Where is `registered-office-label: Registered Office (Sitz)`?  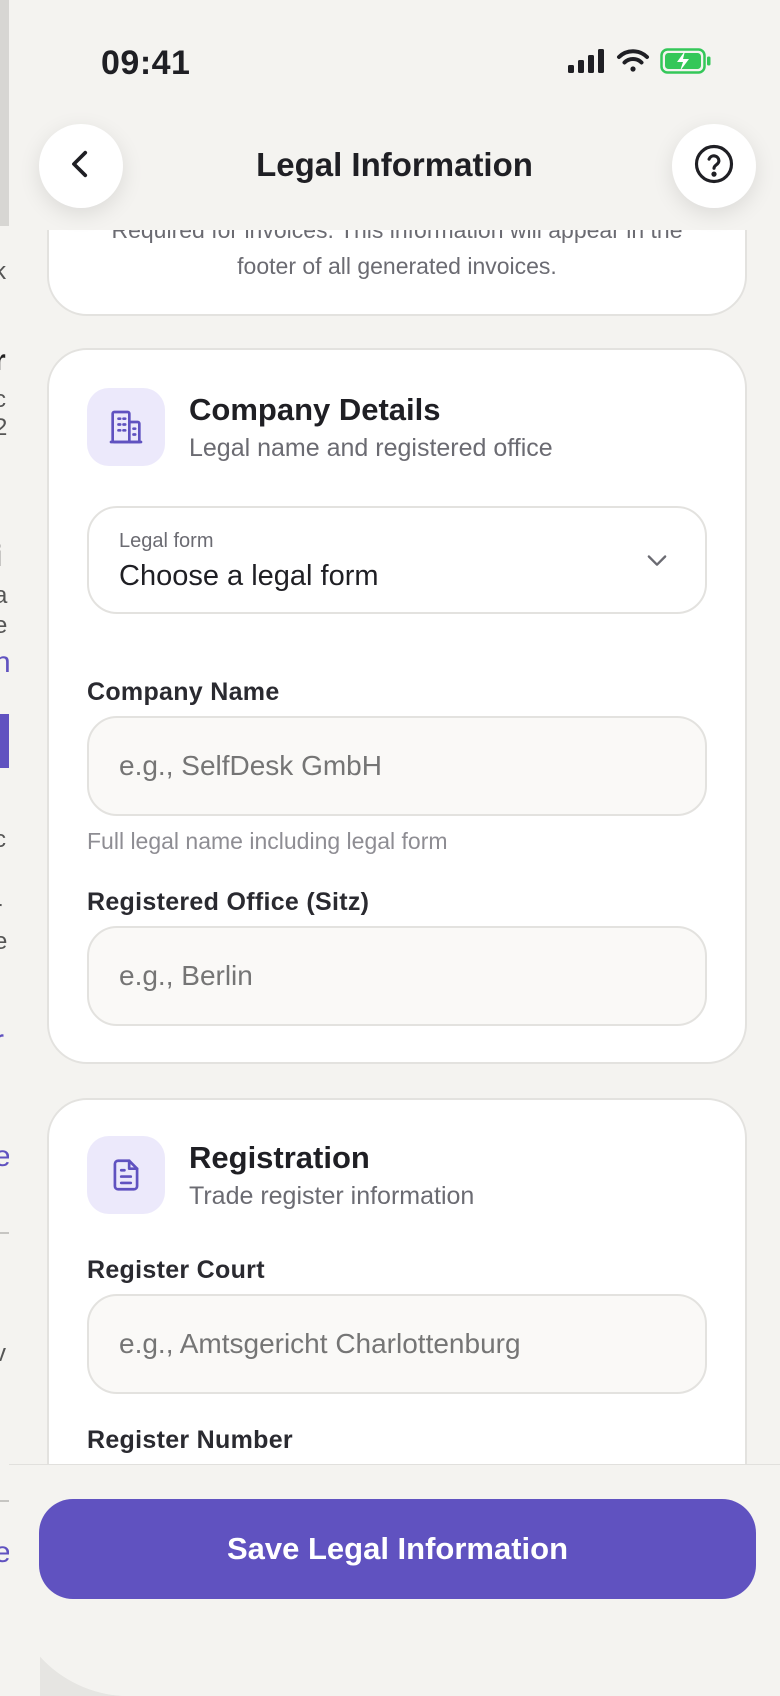 registered-office-label: Registered Office (Sitz) is located at coordinates (228, 902).